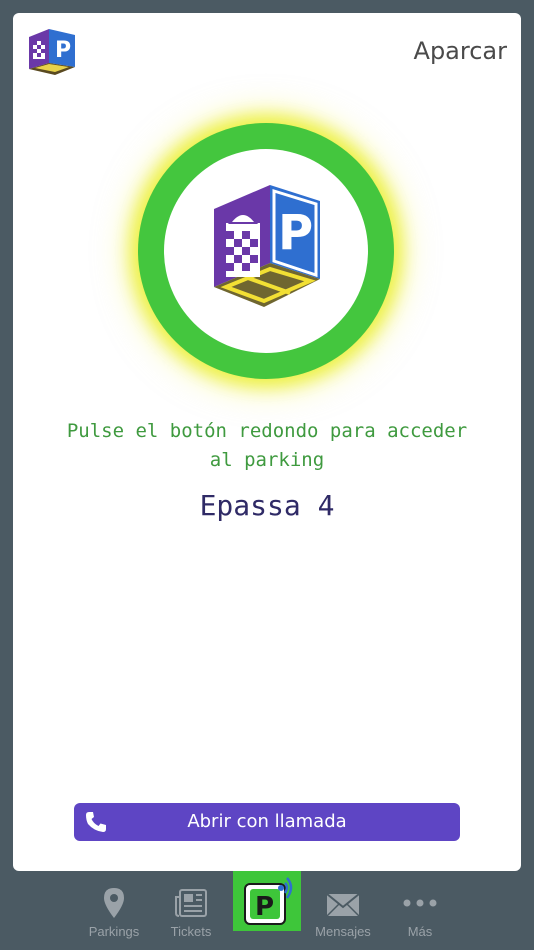 Image resolution: width=534 pixels, height=950 pixels. Describe the element at coordinates (52, 52) in the screenshot. I see `app-logo-icon: P` at that location.